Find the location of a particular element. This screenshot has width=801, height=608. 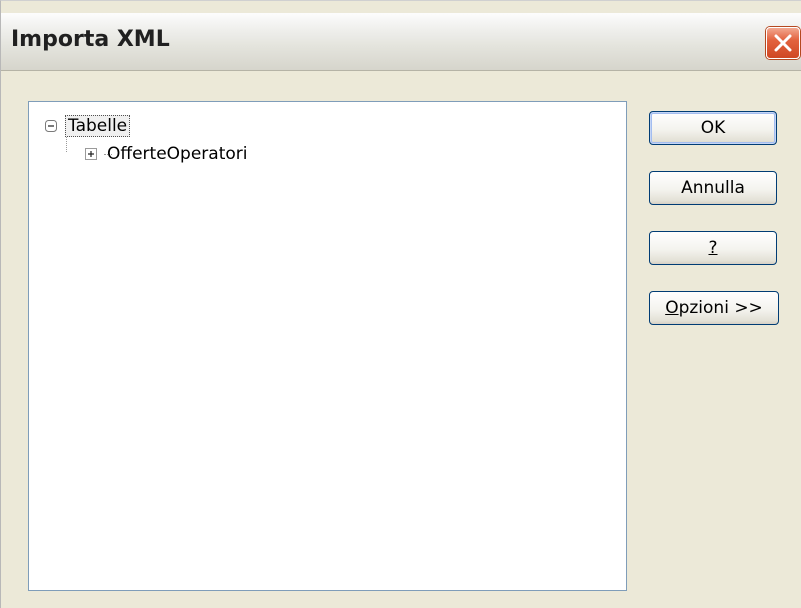

tree-node-label: Tabelle is located at coordinates (98, 126).